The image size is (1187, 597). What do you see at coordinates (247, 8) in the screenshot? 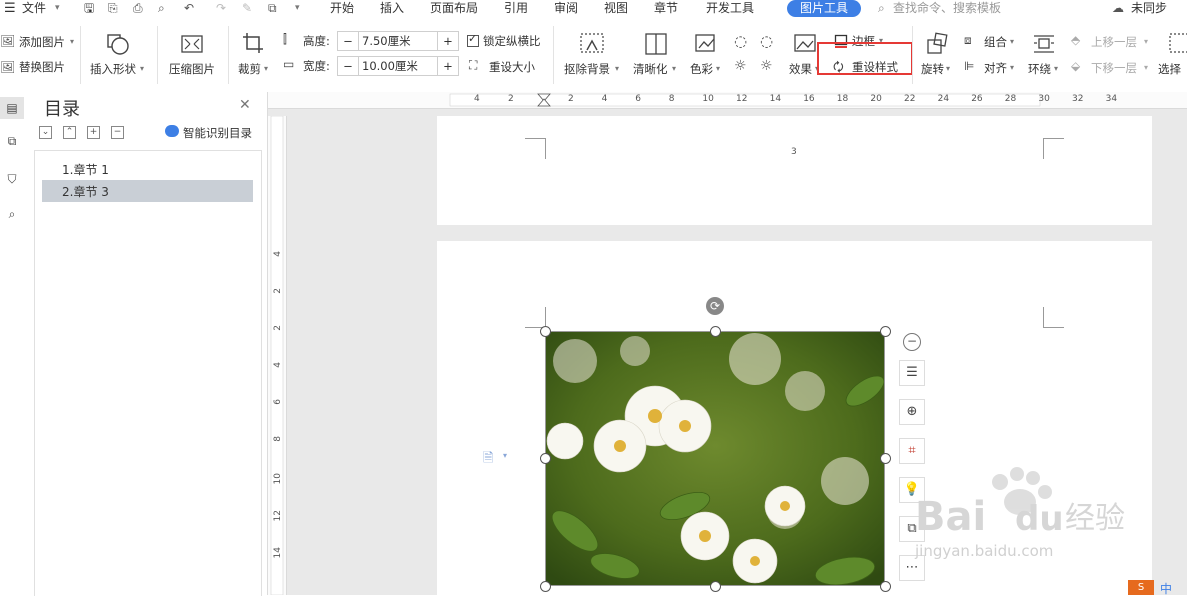
I see `format-painter-icon: ✎` at bounding box center [247, 8].